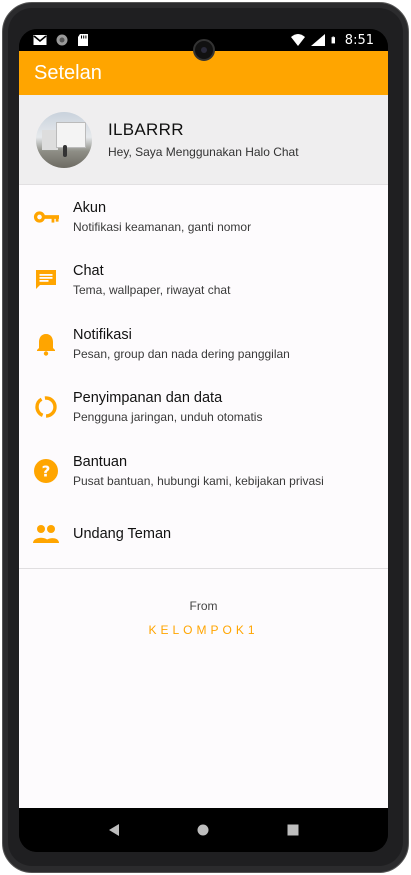  What do you see at coordinates (203, 152) in the screenshot?
I see `profile-status: Hey, Saya Menggunakan Halo Chat` at bounding box center [203, 152].